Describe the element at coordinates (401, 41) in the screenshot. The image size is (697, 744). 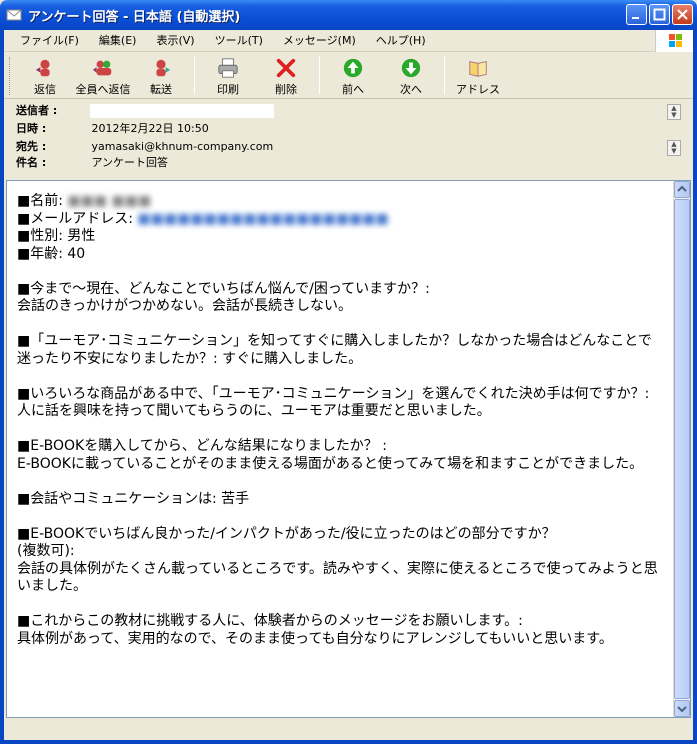
I see `menu-help: ヘルプ(H)` at that location.